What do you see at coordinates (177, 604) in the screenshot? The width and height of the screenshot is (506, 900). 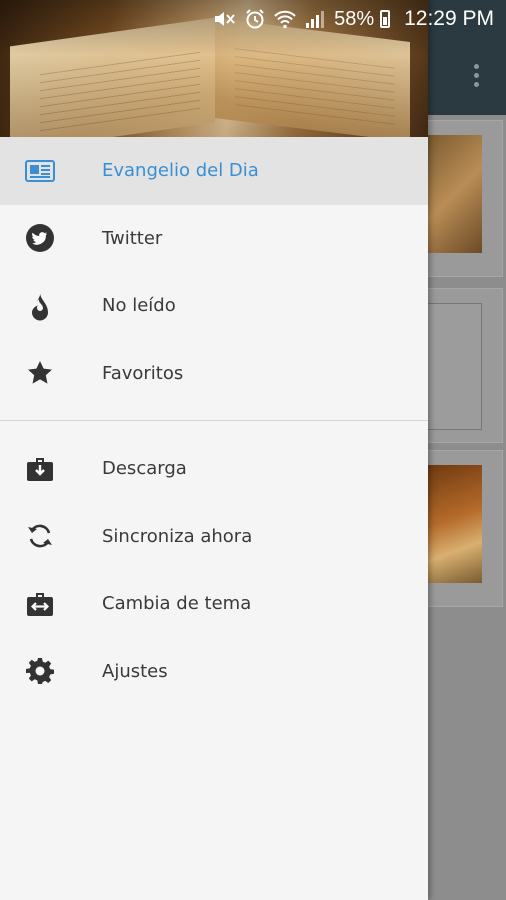 I see `menu-item-label: Cambia de tema` at bounding box center [177, 604].